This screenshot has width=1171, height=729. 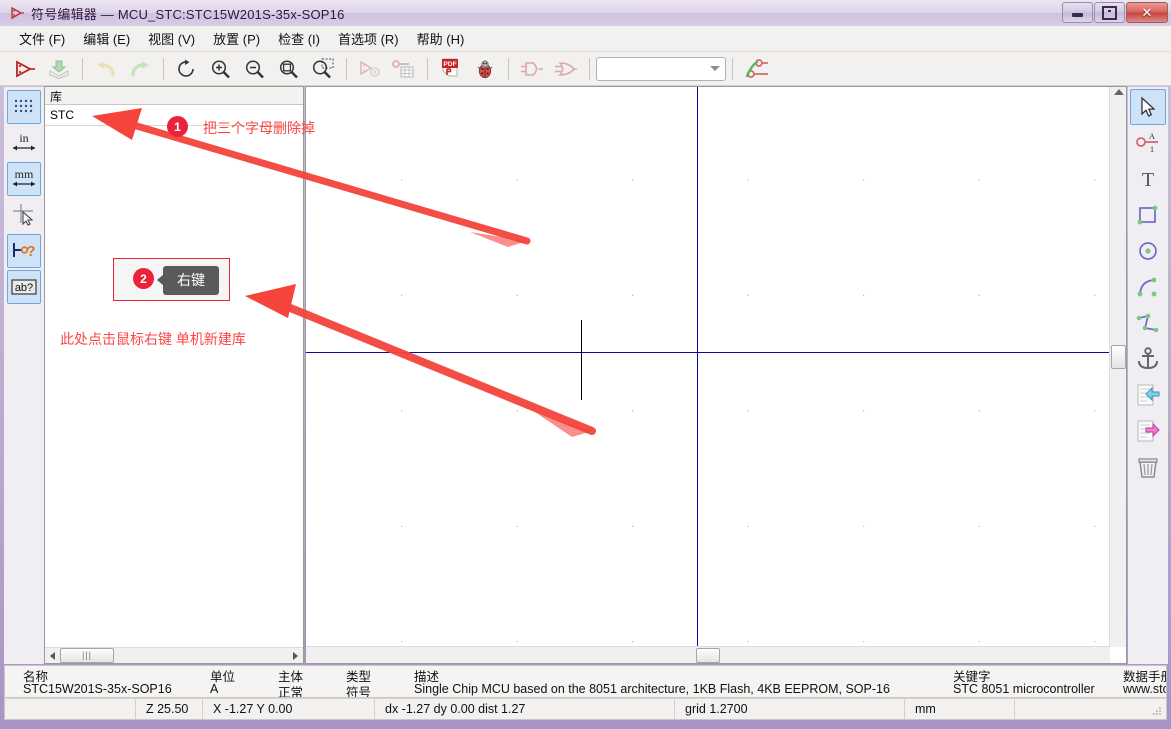 What do you see at coordinates (24, 107) in the screenshot?
I see `toggle-grid-button` at bounding box center [24, 107].